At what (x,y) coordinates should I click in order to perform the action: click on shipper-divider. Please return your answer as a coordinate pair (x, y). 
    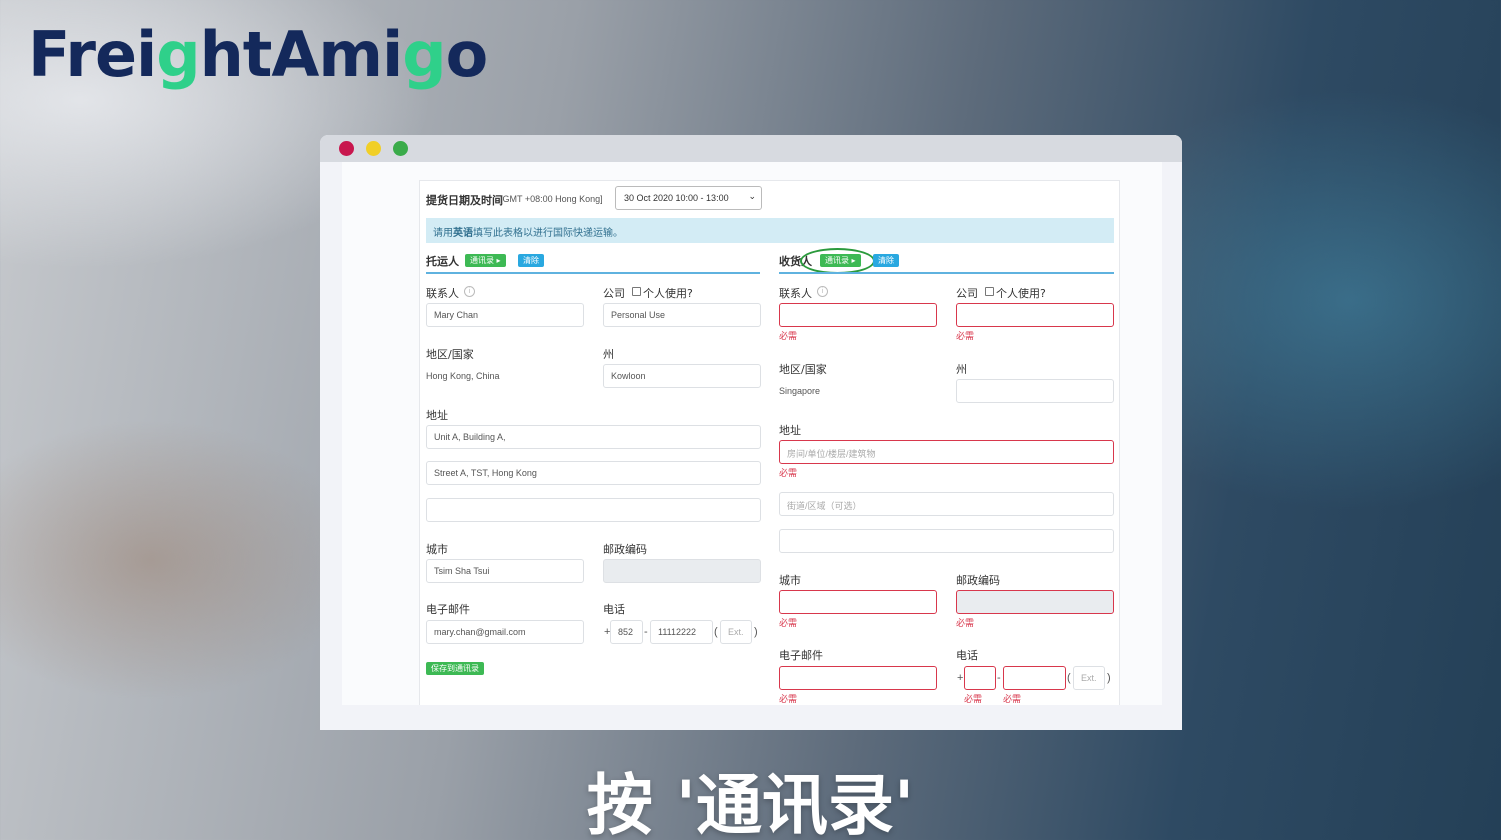
    Looking at the image, I should click on (593, 273).